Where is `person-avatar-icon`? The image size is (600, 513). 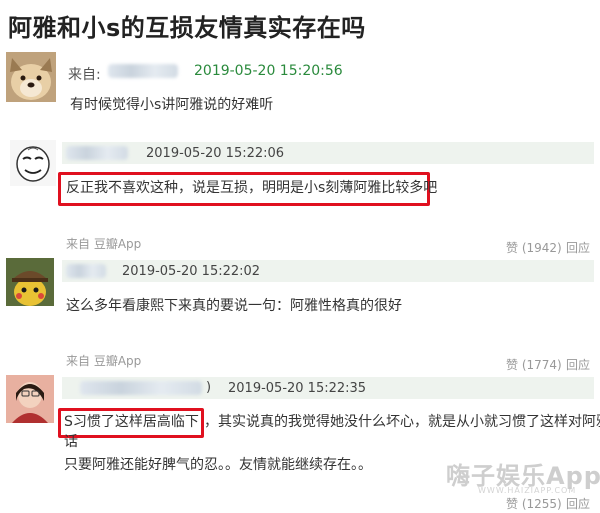 person-avatar-icon is located at coordinates (30, 399).